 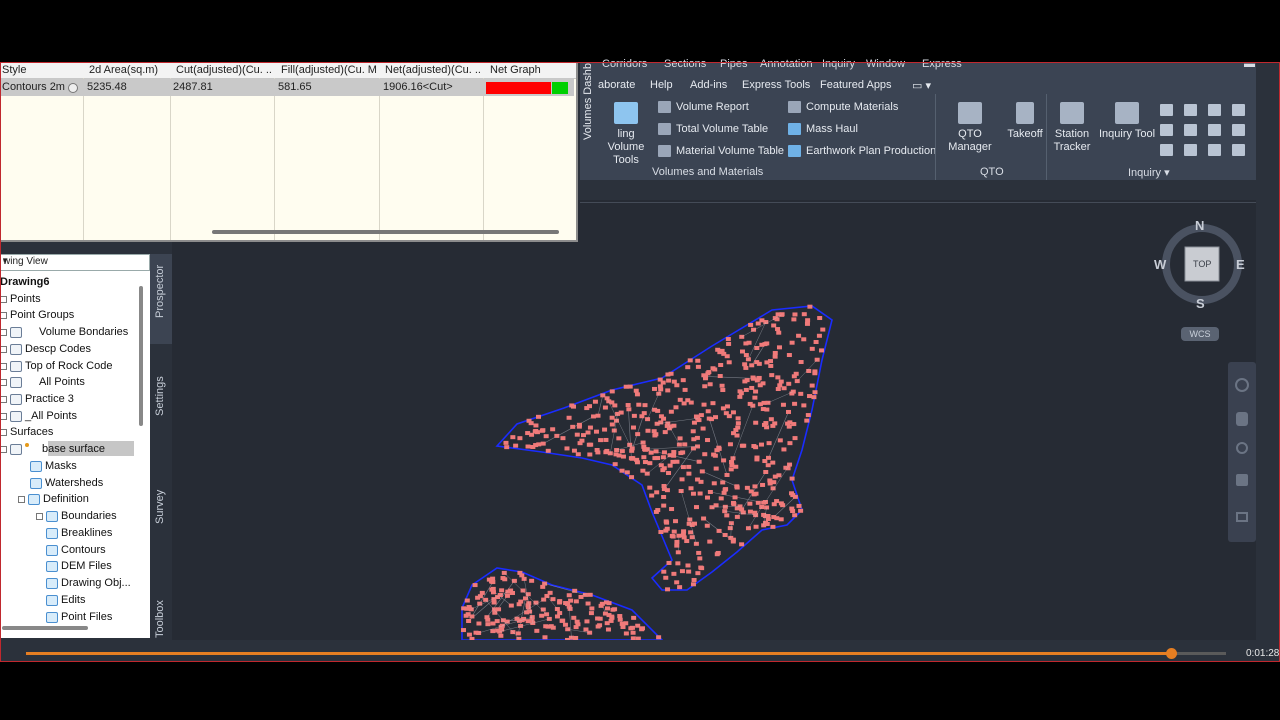 What do you see at coordinates (626, 653) in the screenshot?
I see `video-progress-bar` at bounding box center [626, 653].